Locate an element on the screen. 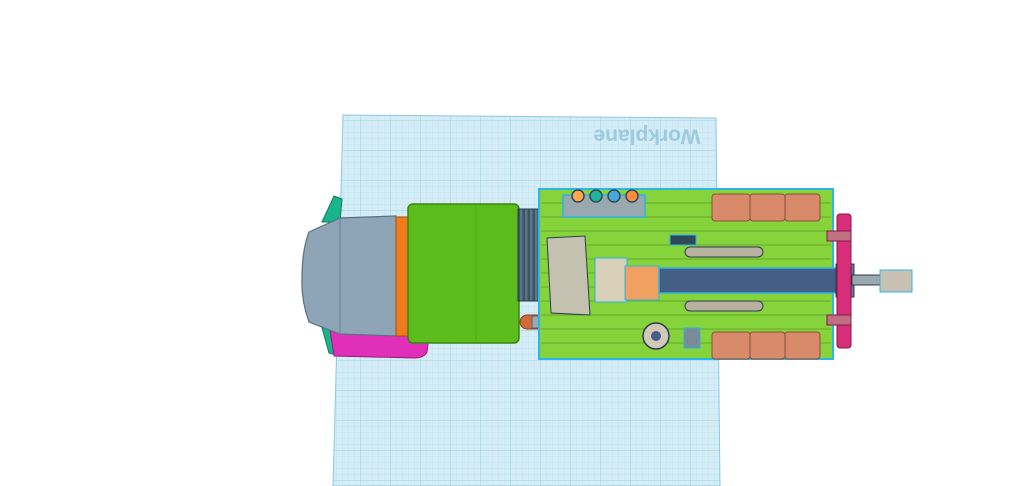 Image resolution: width=1024 pixels, height=486 pixels. gear-icon is located at coordinates (656, 336).